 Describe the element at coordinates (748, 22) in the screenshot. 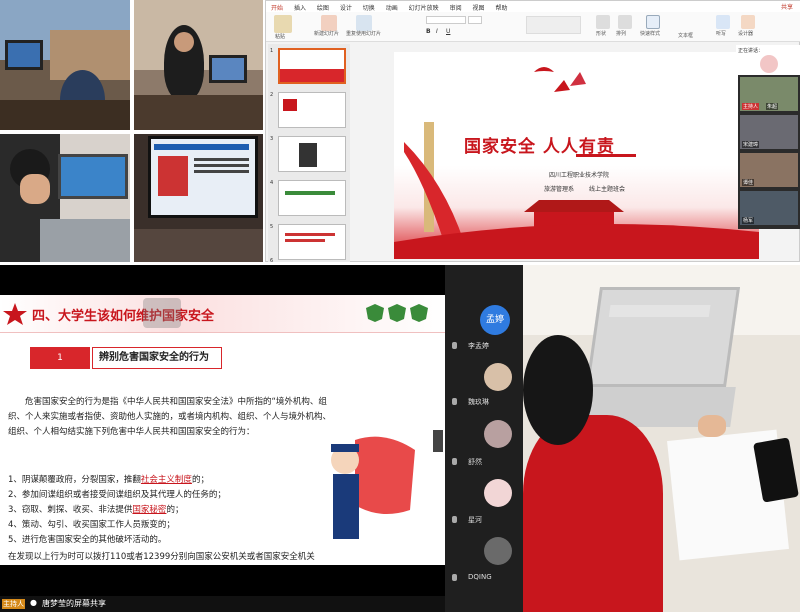

I see `designer-icon` at that location.